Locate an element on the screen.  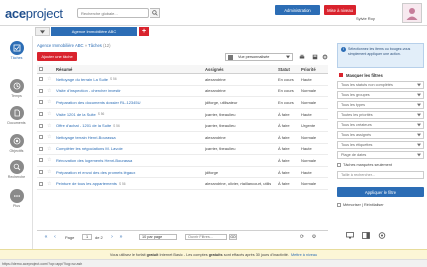
task-name-link: Nettoyage du terrain La Suite S 56 is located at coordinates (119, 79).